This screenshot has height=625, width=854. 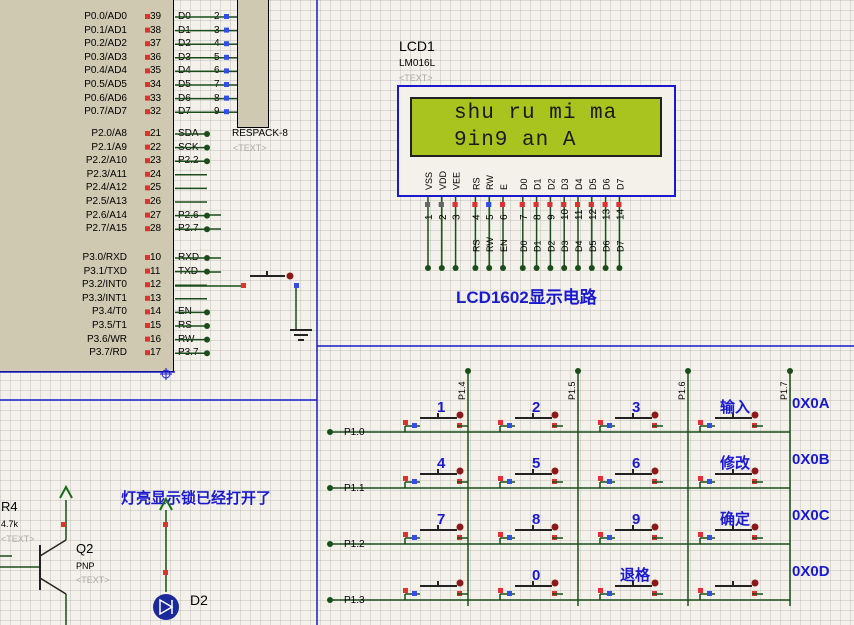 What do you see at coordinates (354, 544) in the screenshot?
I see `row-label: P1.2` at bounding box center [354, 544].